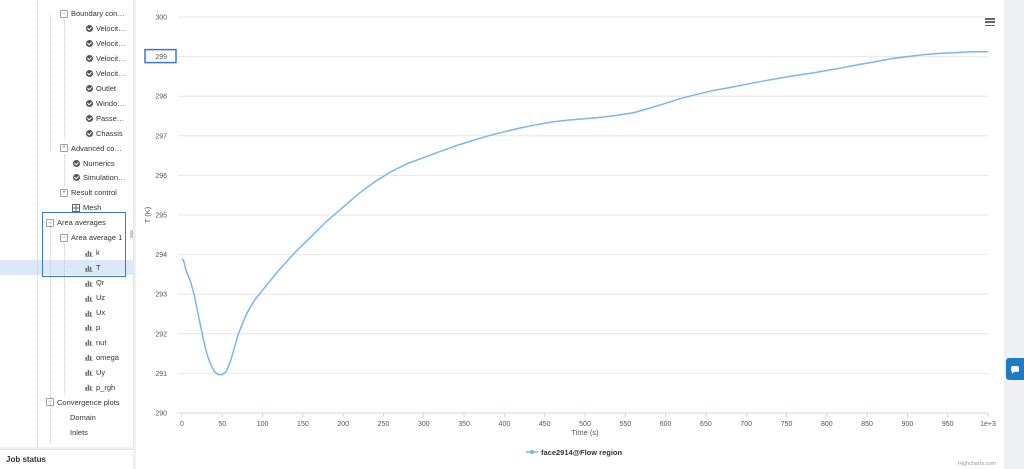 This screenshot has height=469, width=1024. What do you see at coordinates (84, 245) in the screenshot?
I see `selection-highlight-box` at bounding box center [84, 245].